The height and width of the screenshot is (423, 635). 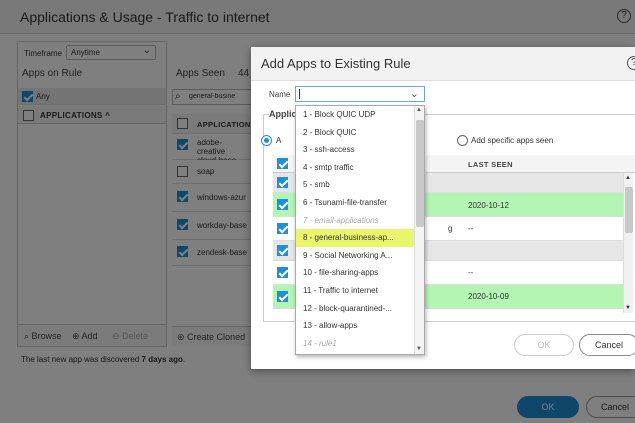 I want to click on modal-ok-button: OK, so click(x=544, y=345).